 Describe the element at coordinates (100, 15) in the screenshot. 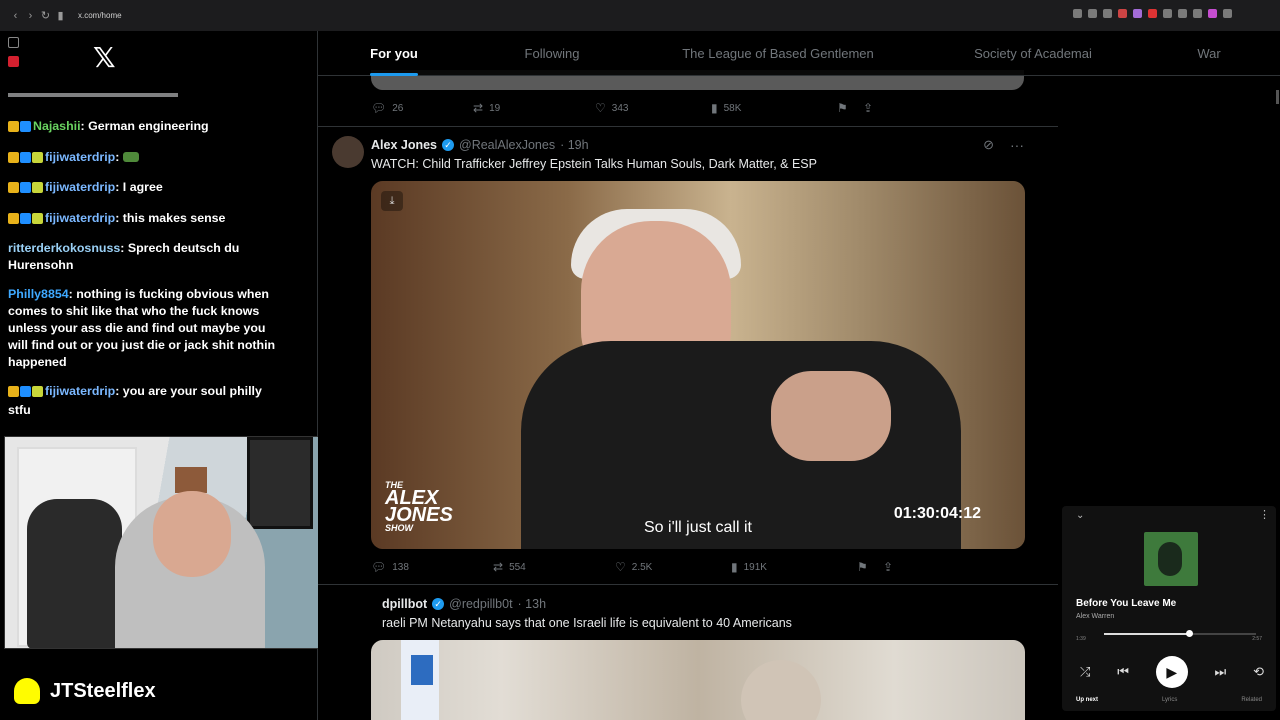

I see `url-bar: x.com/home` at that location.